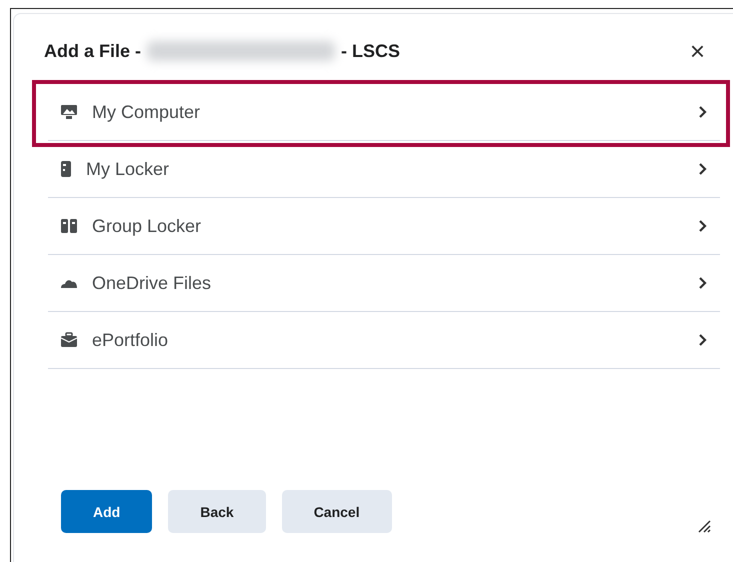  What do you see at coordinates (704, 526) in the screenshot?
I see `resize-handle-icon` at bounding box center [704, 526].